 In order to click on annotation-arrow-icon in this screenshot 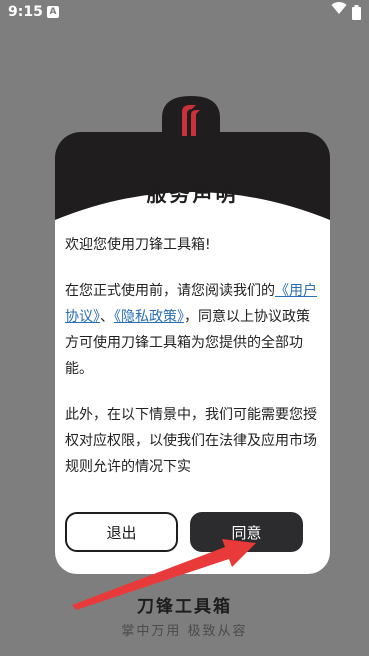, I will do `click(164, 574)`.